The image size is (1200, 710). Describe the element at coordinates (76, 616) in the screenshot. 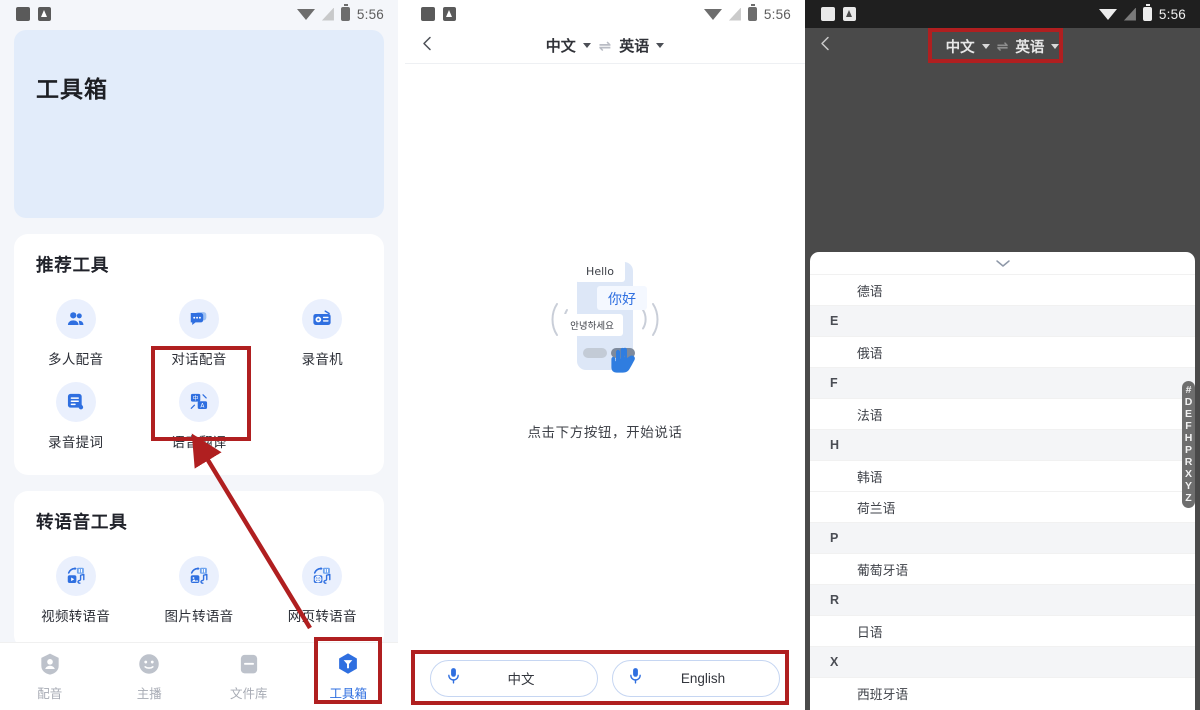

I see `tool-label: 视频转语音` at that location.